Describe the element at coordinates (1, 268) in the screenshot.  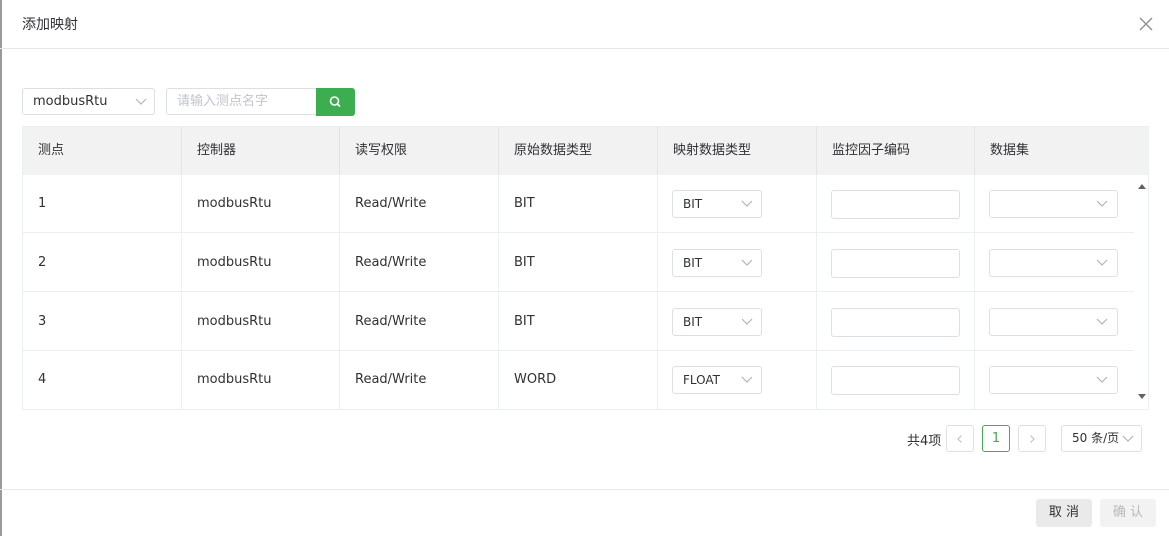
I see `dialog-left-edge` at that location.